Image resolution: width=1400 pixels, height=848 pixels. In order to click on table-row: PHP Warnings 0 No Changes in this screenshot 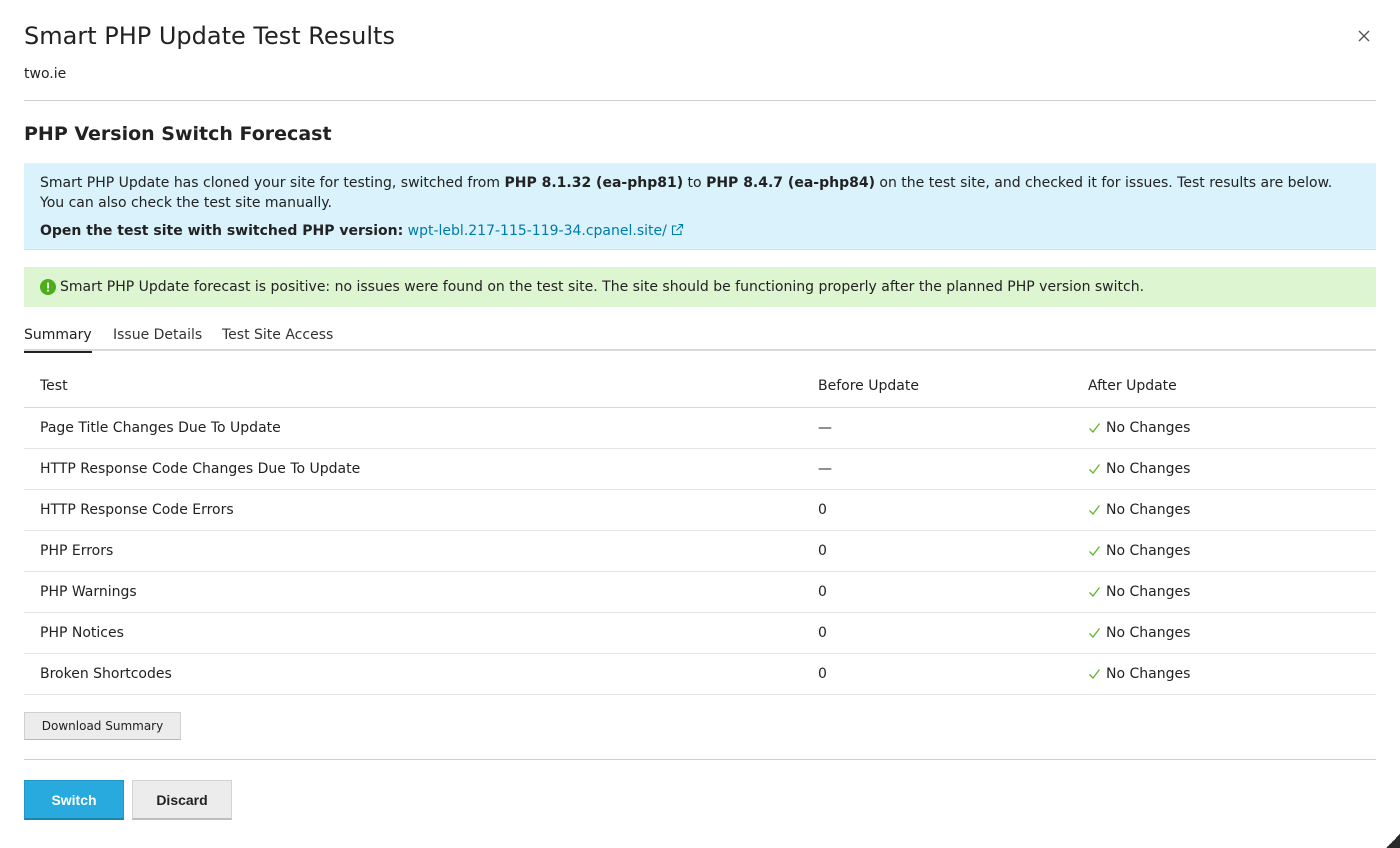, I will do `click(700, 592)`.